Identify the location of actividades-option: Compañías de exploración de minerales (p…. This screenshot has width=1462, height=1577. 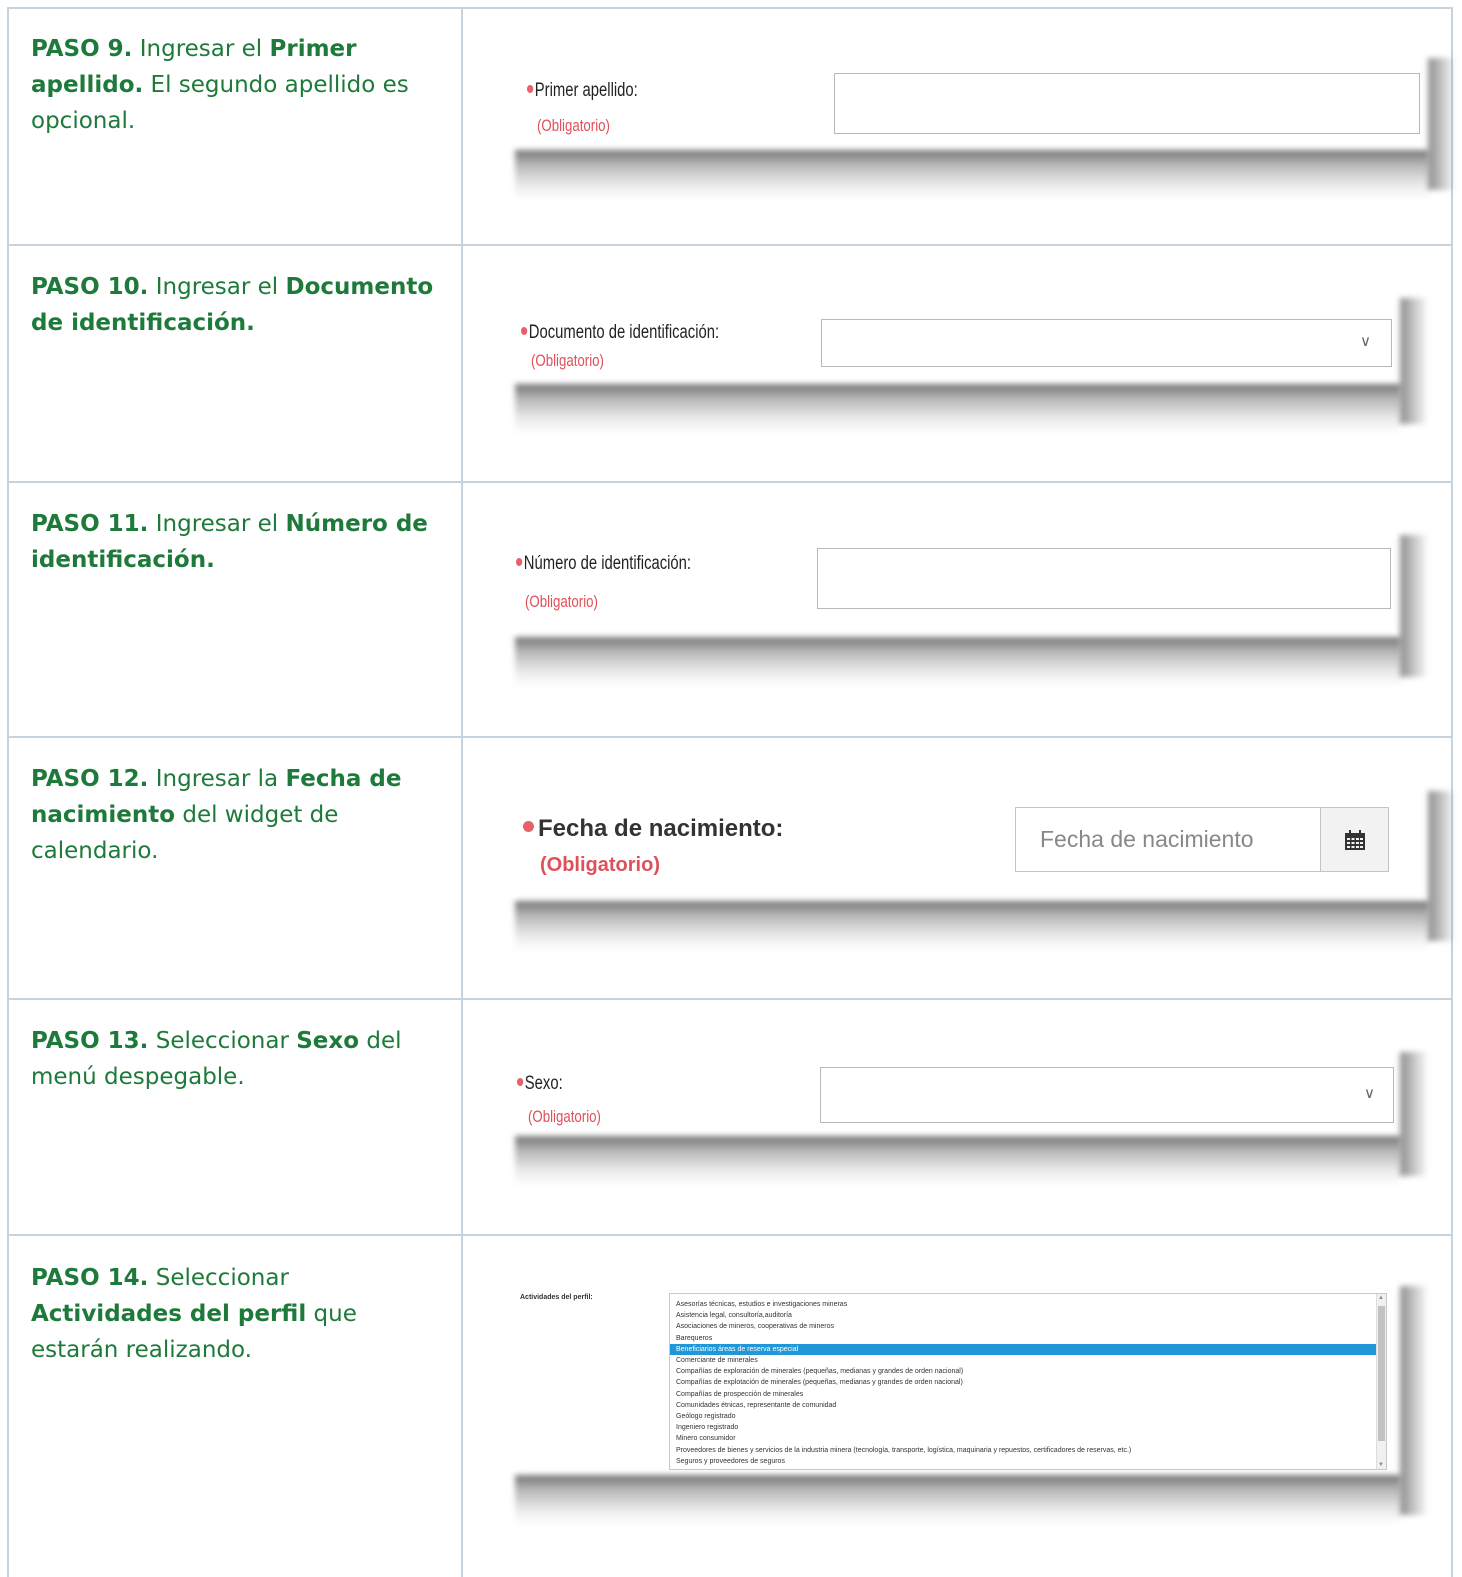
(1028, 1371).